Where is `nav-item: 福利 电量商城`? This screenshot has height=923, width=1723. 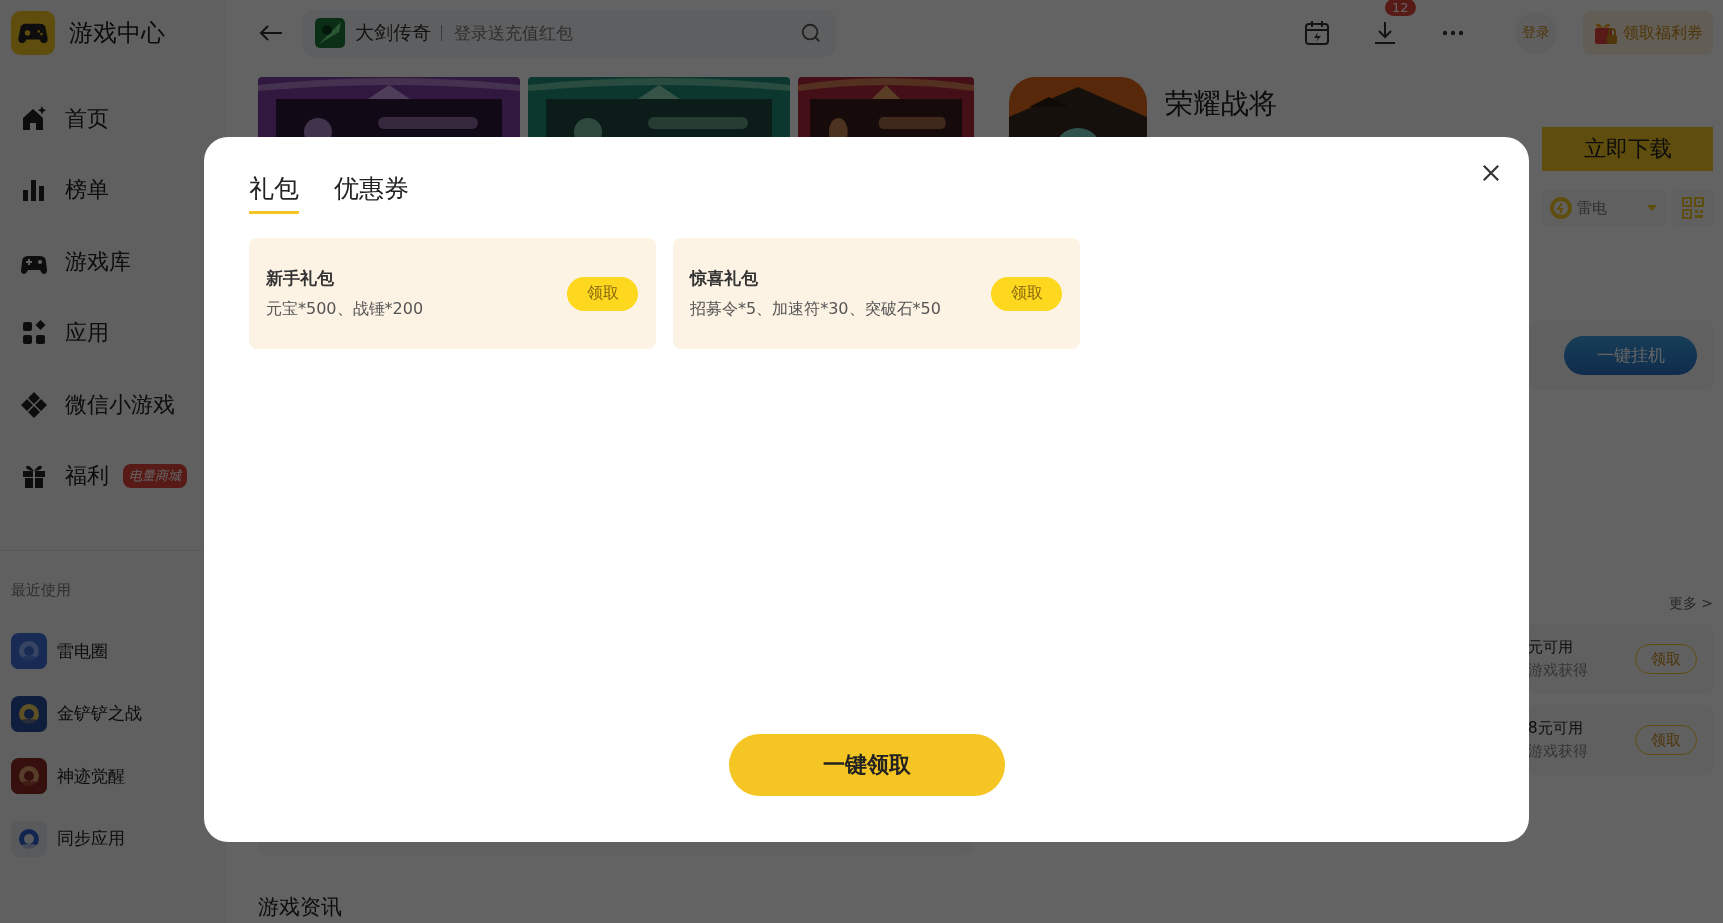
nav-item: 福利 电量商城 is located at coordinates (112, 476).